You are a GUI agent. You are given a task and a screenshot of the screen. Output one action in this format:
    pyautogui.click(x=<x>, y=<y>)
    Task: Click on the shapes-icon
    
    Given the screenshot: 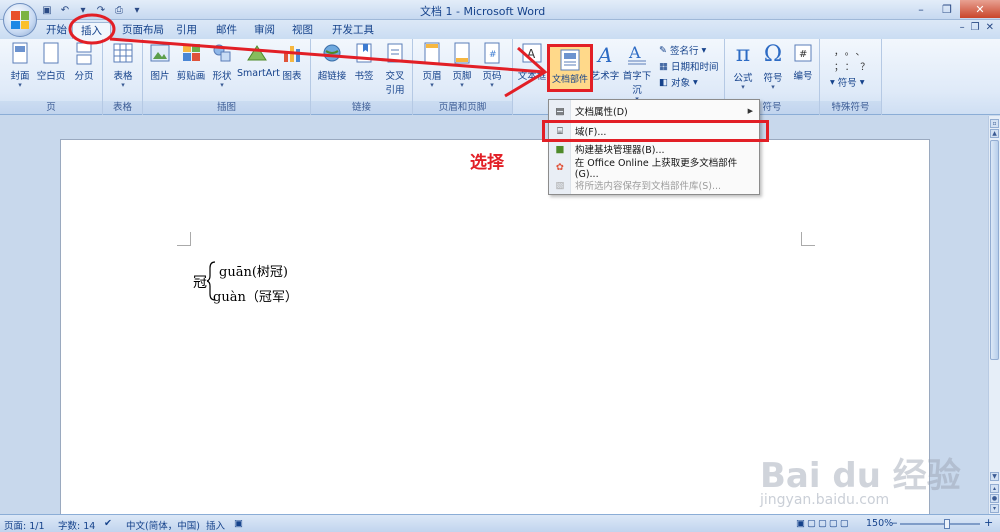 What is the action you would take?
    pyautogui.click(x=222, y=53)
    